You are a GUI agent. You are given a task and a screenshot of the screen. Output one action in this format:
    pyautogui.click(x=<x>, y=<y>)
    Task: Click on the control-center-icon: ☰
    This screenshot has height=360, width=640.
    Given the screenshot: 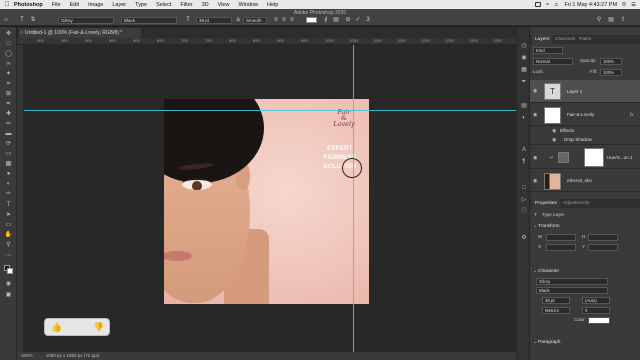 What is the action you would take?
    pyautogui.click(x=633, y=5)
    